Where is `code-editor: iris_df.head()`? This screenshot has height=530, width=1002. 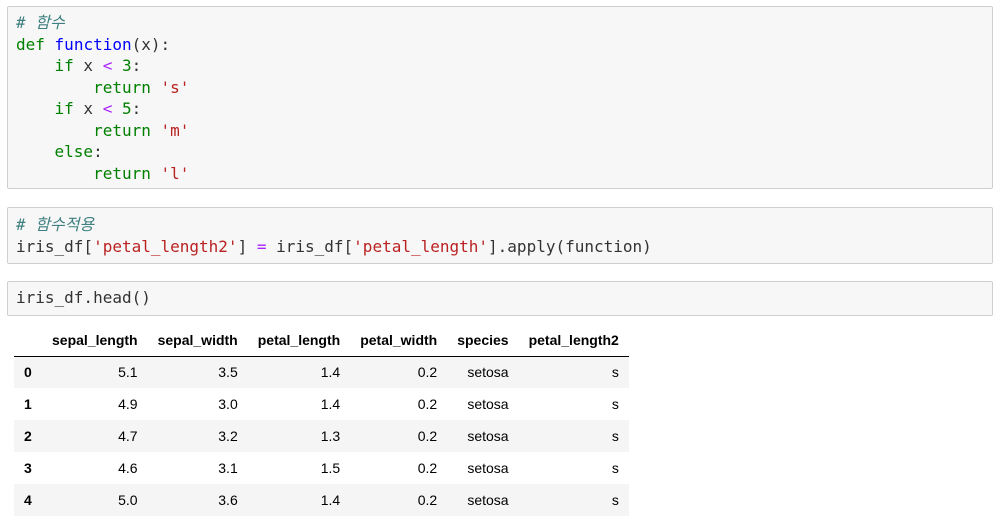 code-editor: iris_df.head() is located at coordinates (500, 298).